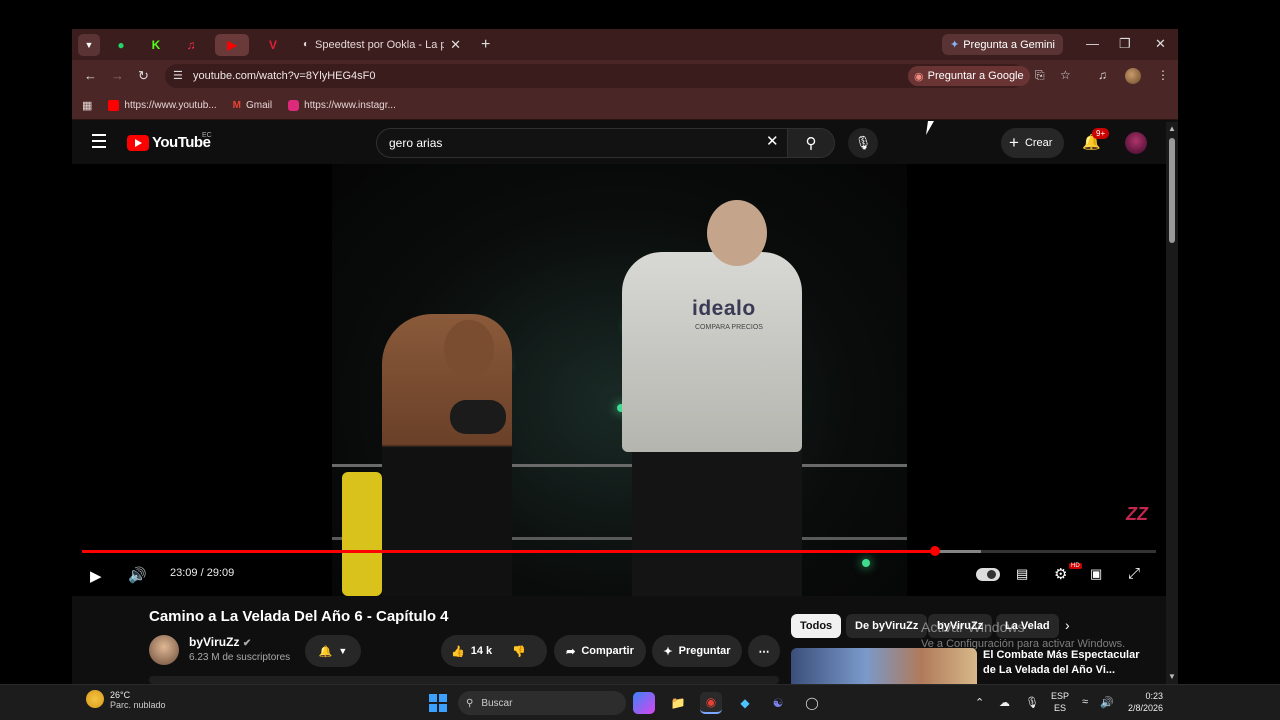 This screenshot has width=1280, height=720. What do you see at coordinates (988, 574) in the screenshot?
I see `autoplay-toggle` at bounding box center [988, 574].